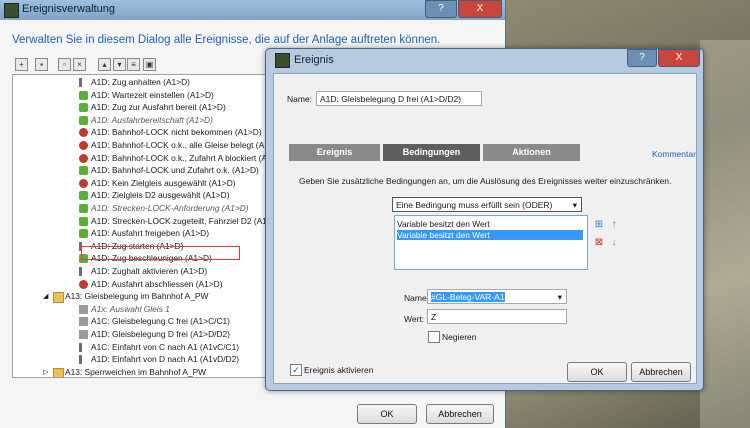  Describe the element at coordinates (597, 372) in the screenshot. I see `dialog-ok-button: OK` at that location.